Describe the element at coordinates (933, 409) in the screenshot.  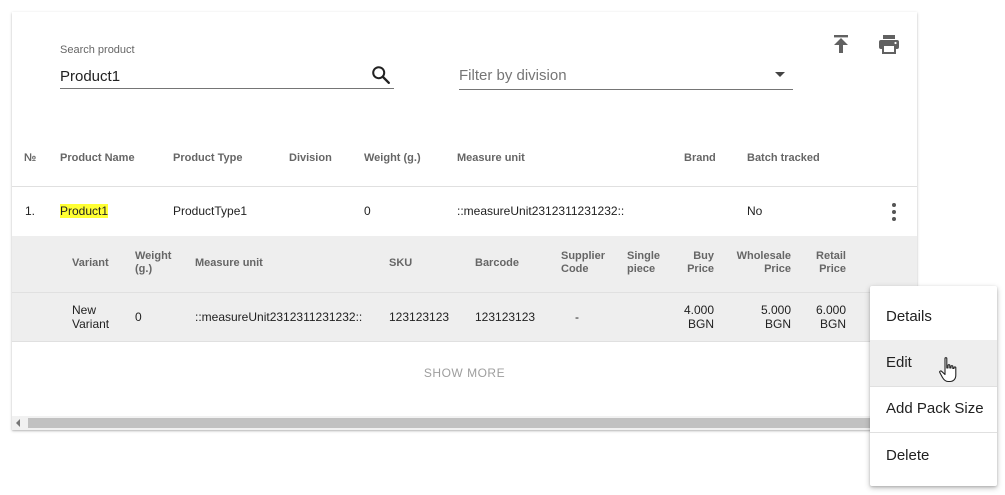
I see `menu-item-add-pack-size: Add Pack Size` at that location.